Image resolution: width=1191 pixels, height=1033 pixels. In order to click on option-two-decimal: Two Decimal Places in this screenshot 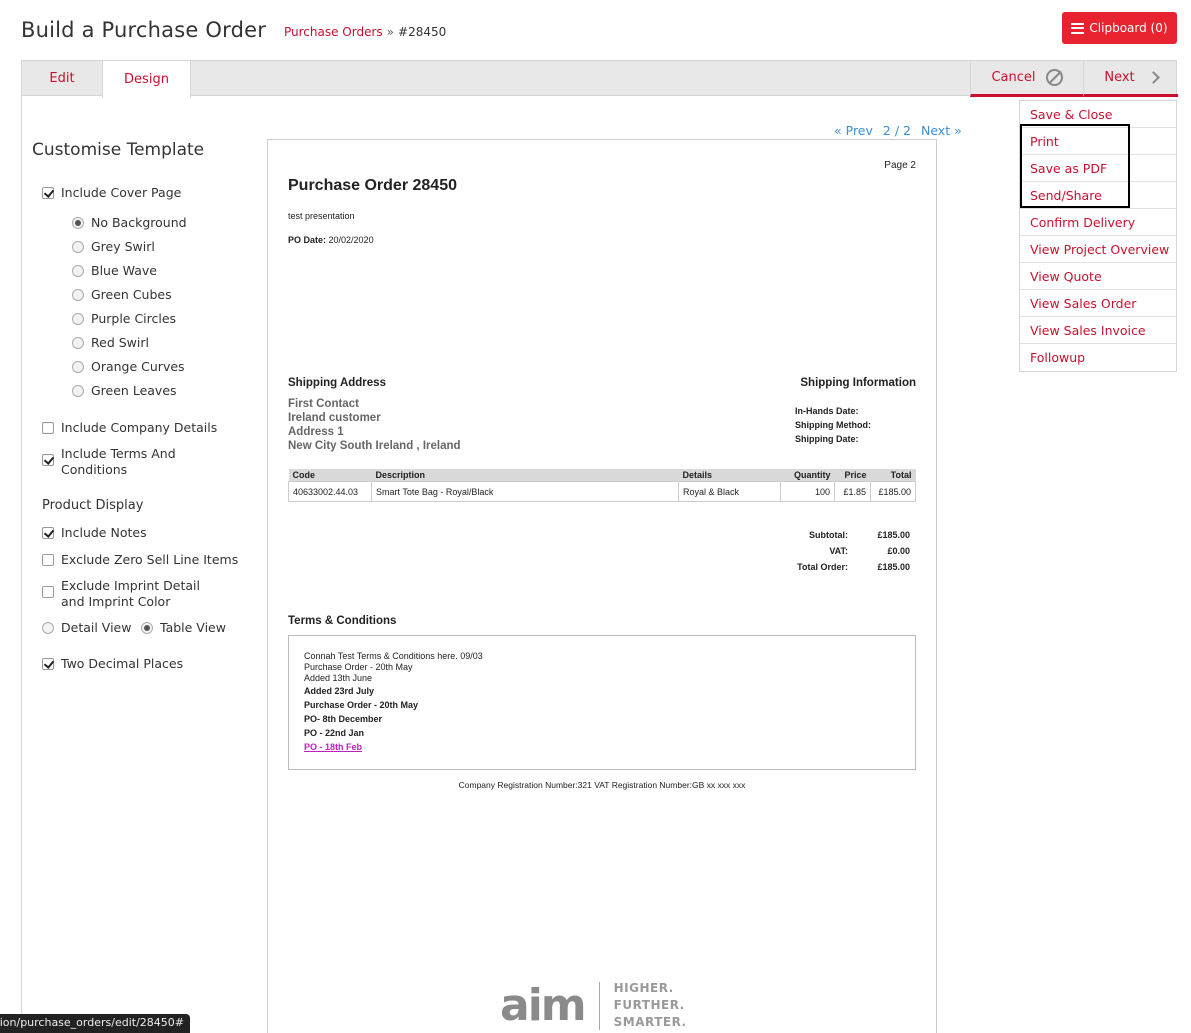, I will do `click(112, 663)`.